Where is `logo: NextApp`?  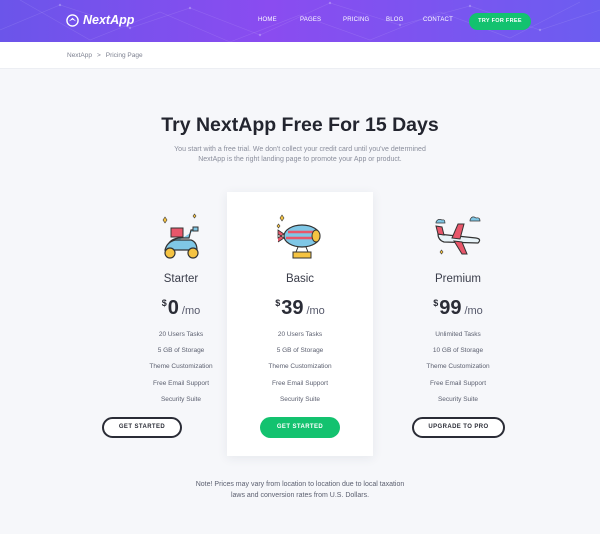
logo: NextApp is located at coordinates (100, 20).